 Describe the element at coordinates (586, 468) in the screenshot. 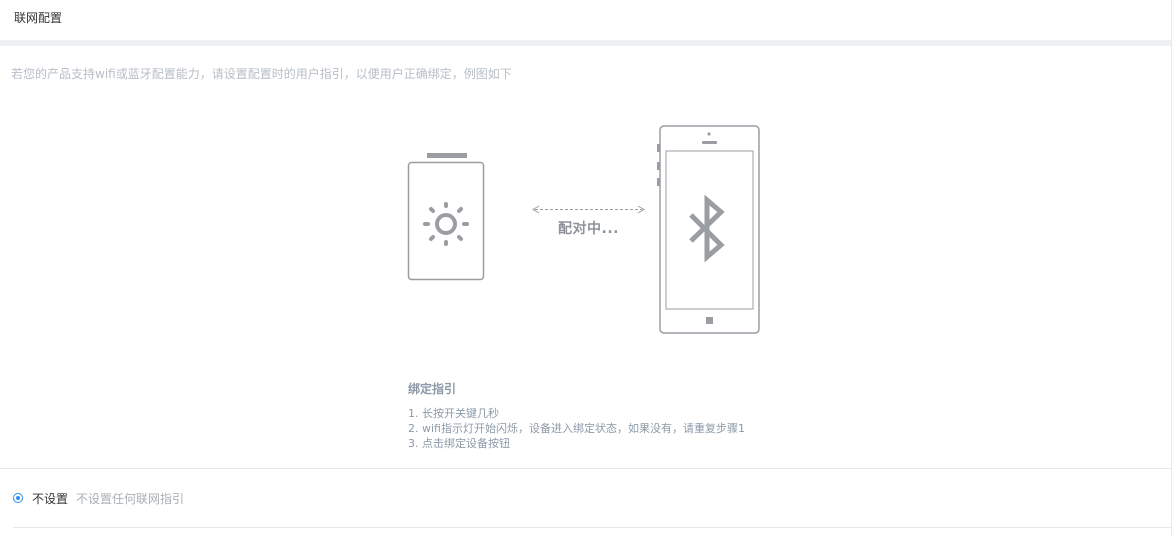

I see `section-divider` at that location.